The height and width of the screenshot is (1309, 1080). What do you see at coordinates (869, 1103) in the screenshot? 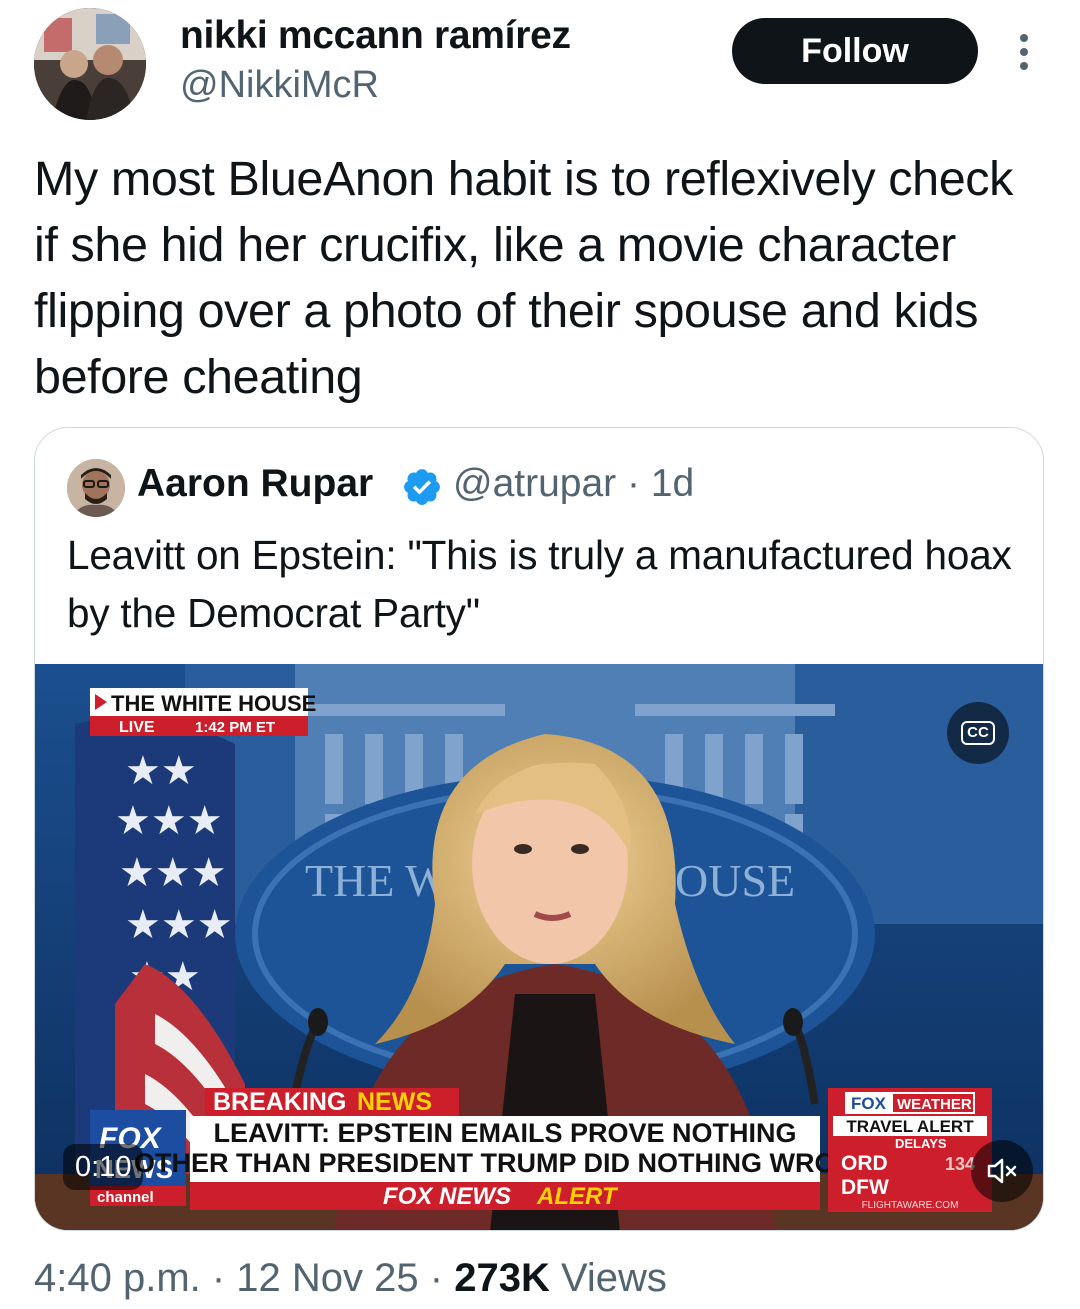
I see `weather-brand1: FOX` at bounding box center [869, 1103].